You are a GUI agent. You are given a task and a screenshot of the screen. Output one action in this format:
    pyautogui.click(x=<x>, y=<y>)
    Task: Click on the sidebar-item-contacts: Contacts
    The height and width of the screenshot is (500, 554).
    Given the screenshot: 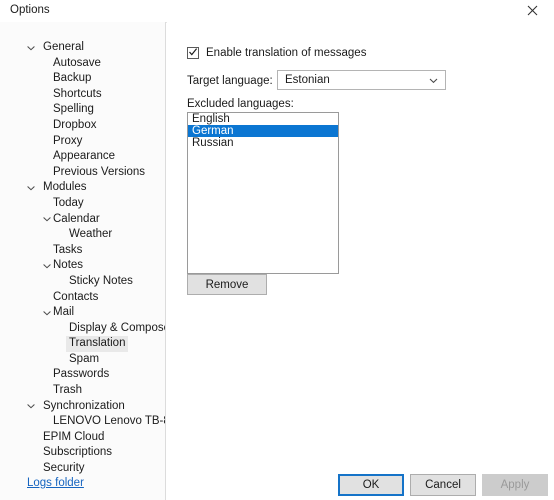 What is the action you would take?
    pyautogui.click(x=82, y=298)
    